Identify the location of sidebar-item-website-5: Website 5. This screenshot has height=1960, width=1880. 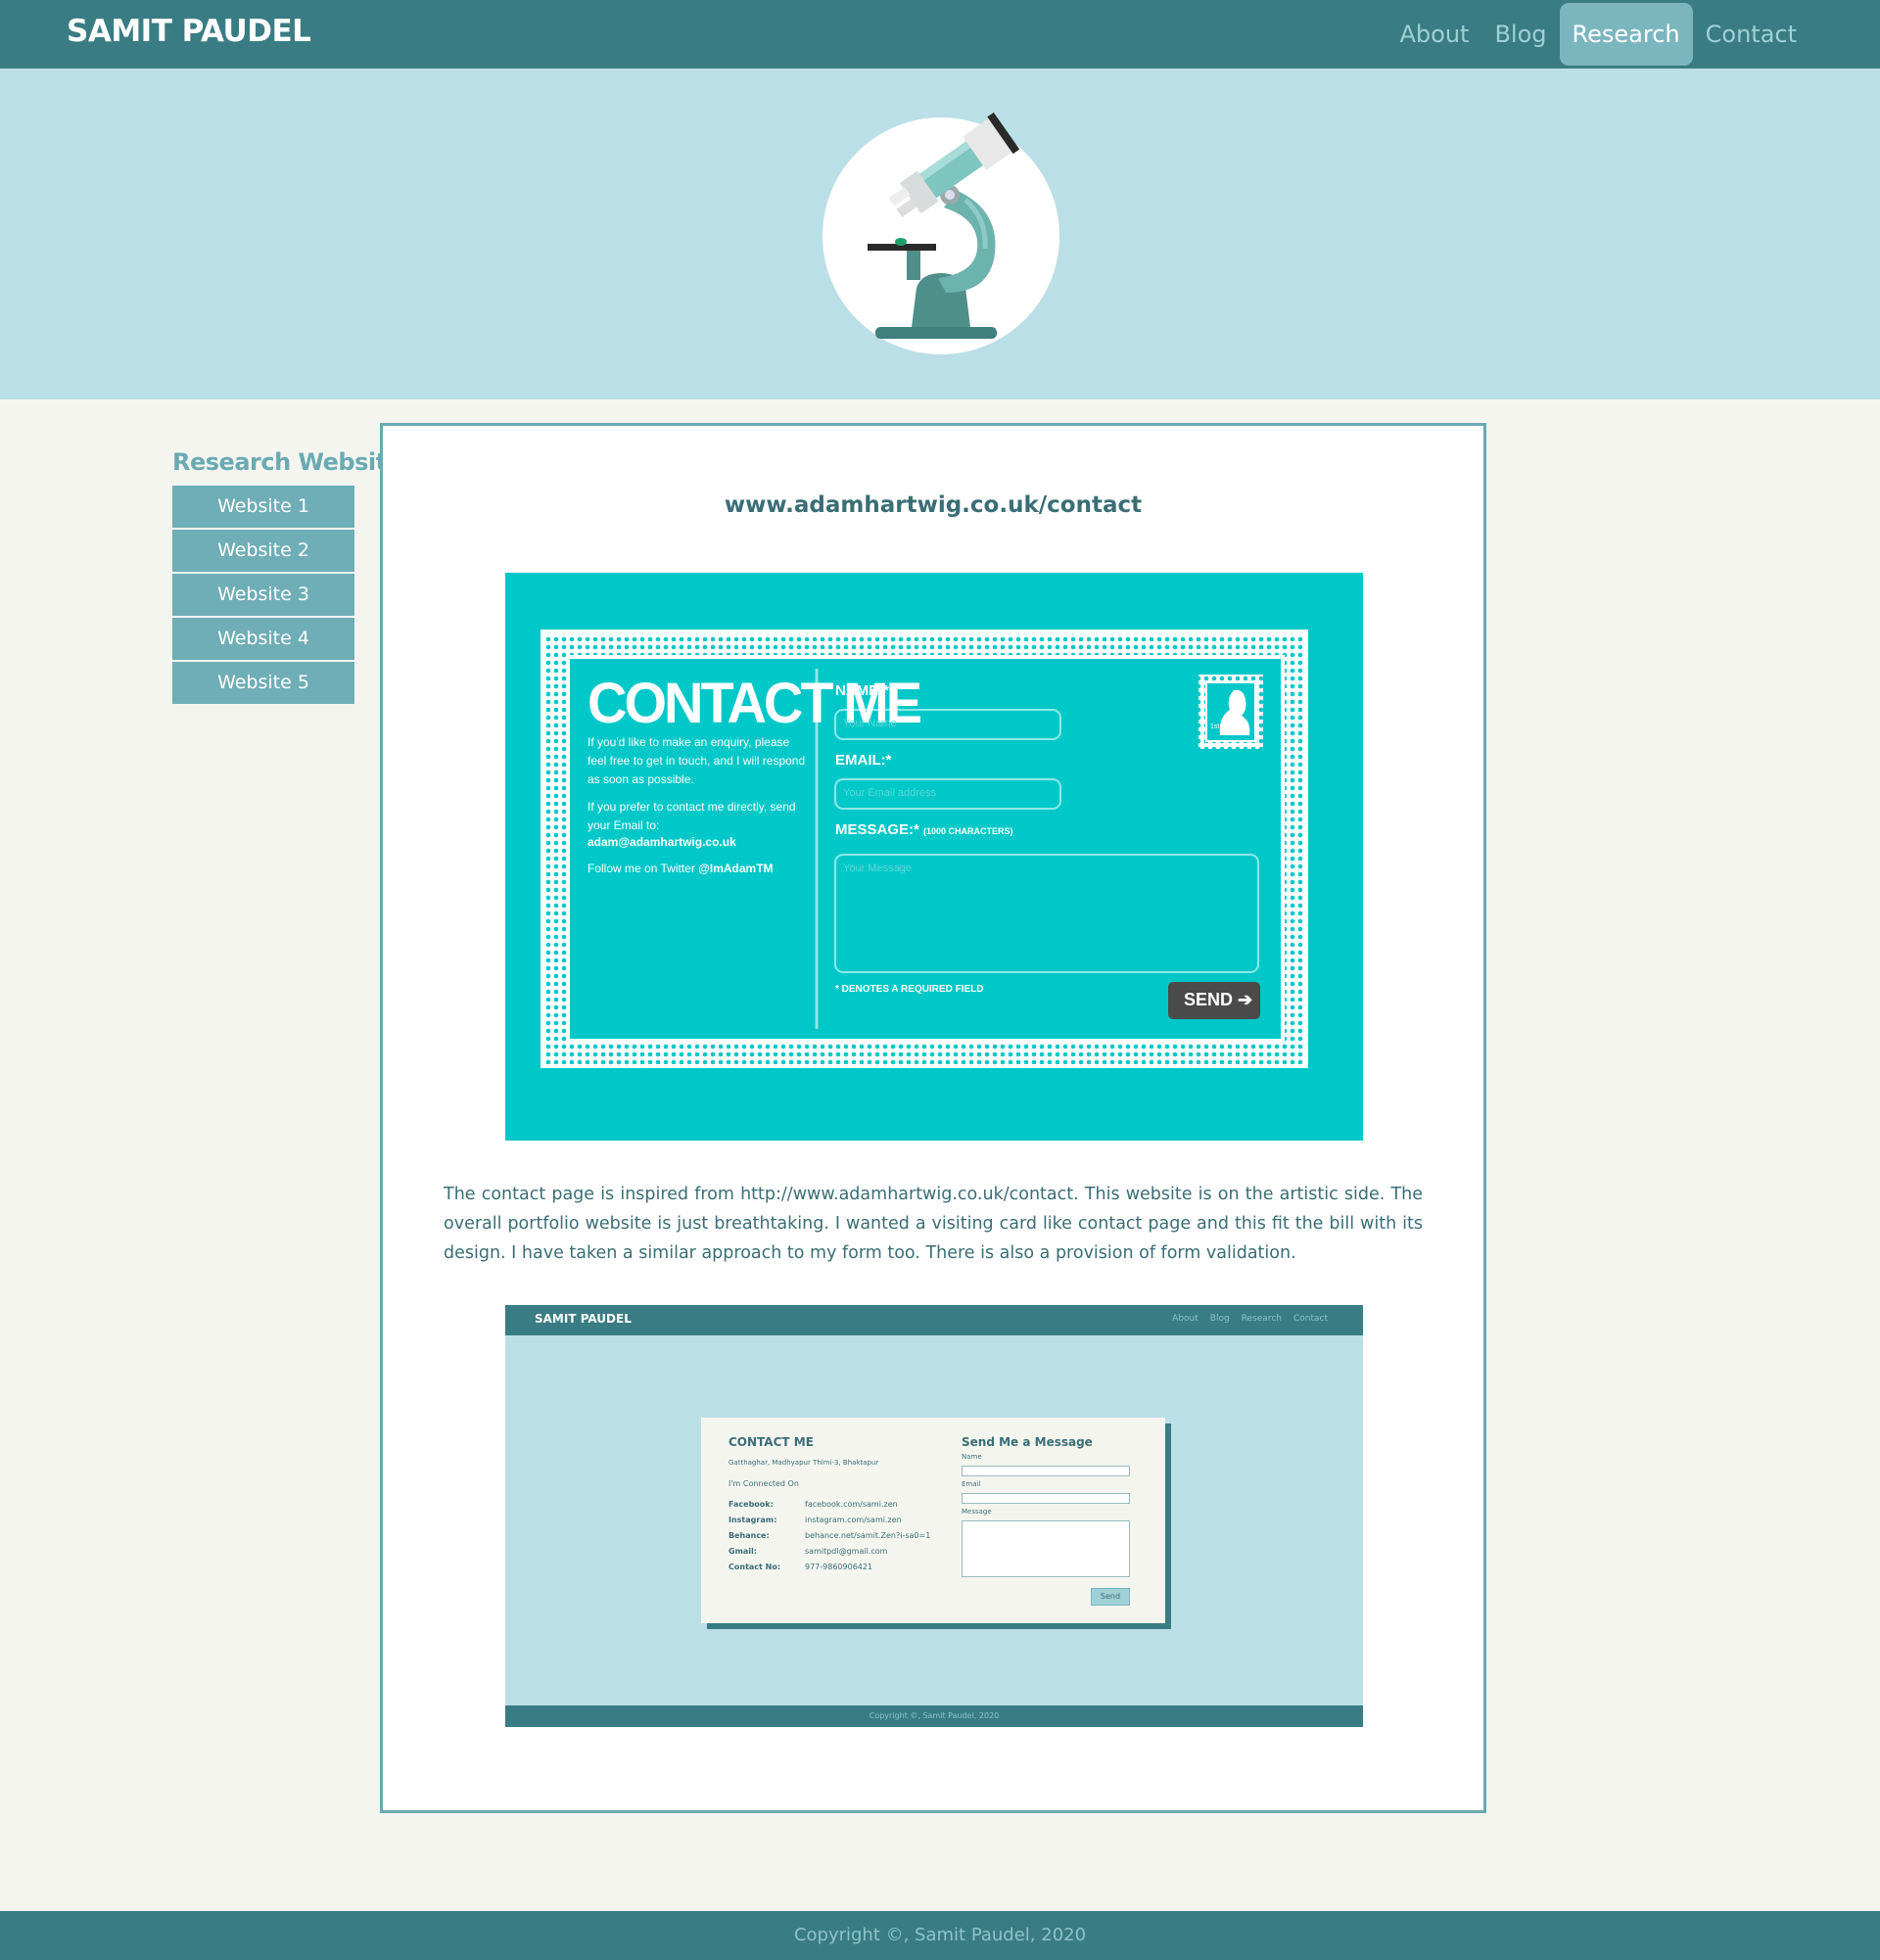
(263, 683).